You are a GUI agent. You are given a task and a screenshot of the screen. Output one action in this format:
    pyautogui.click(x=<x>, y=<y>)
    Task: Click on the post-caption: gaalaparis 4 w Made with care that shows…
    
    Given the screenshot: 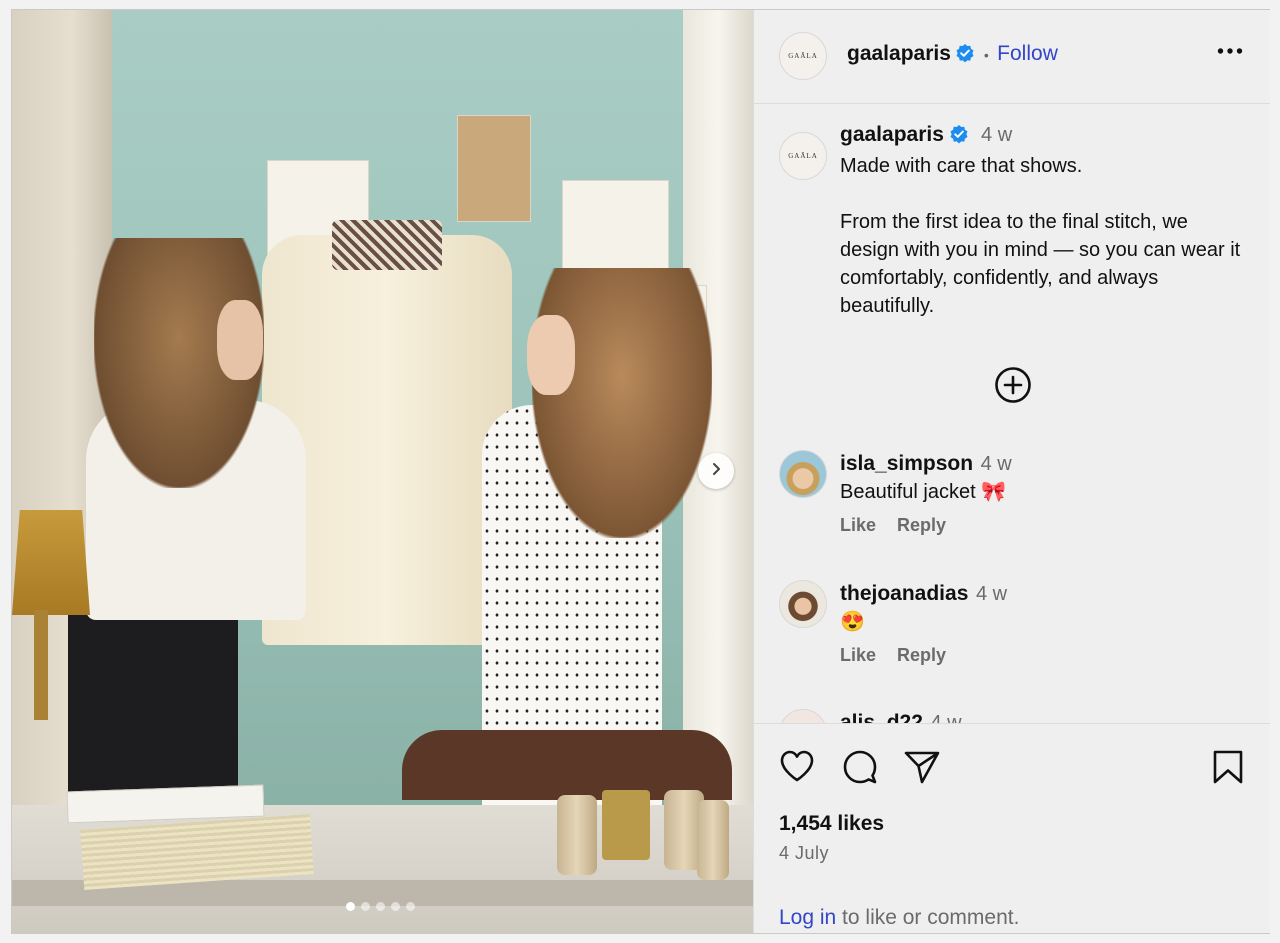 What is the action you would take?
    pyautogui.click(x=1045, y=220)
    